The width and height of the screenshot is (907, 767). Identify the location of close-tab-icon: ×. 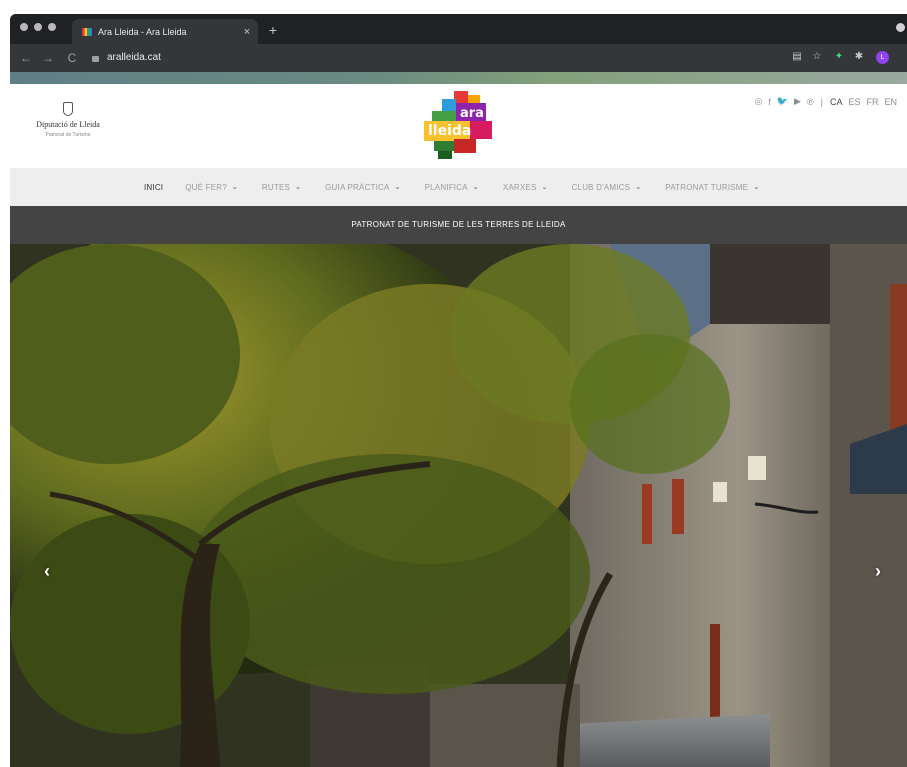
(247, 32).